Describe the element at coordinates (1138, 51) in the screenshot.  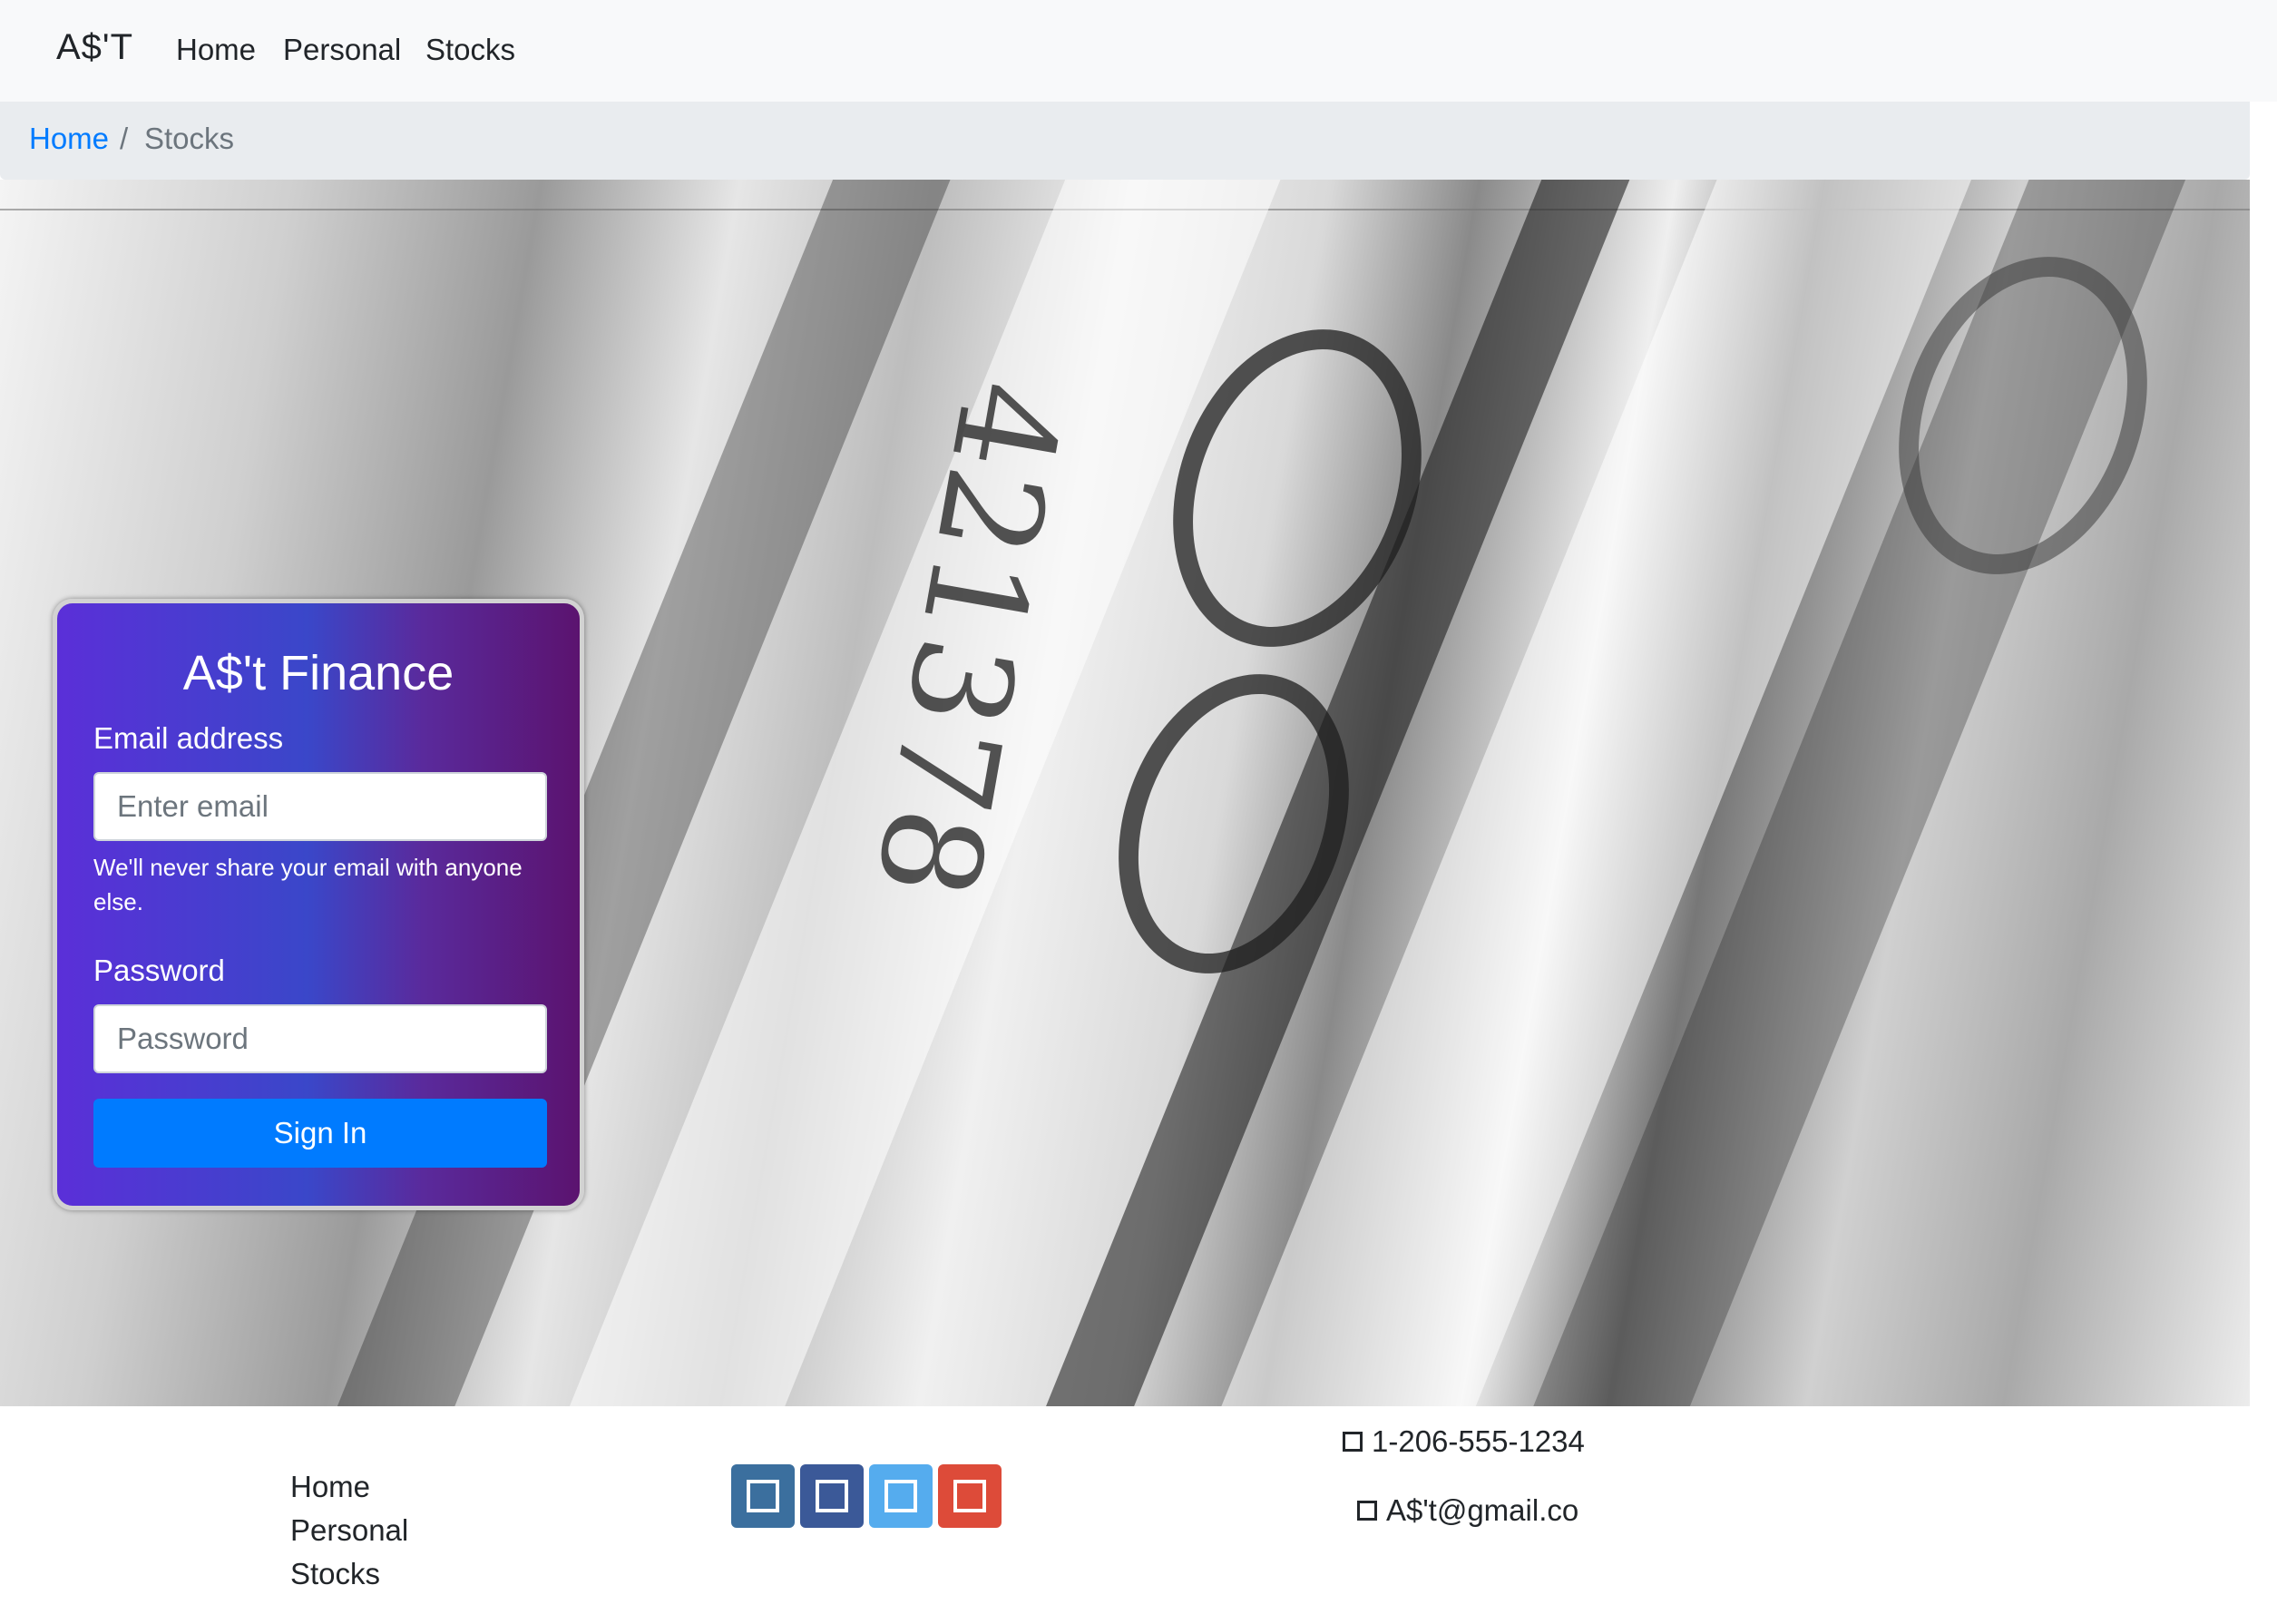
I see `navbar: A$'T Home Personal Stocks` at that location.